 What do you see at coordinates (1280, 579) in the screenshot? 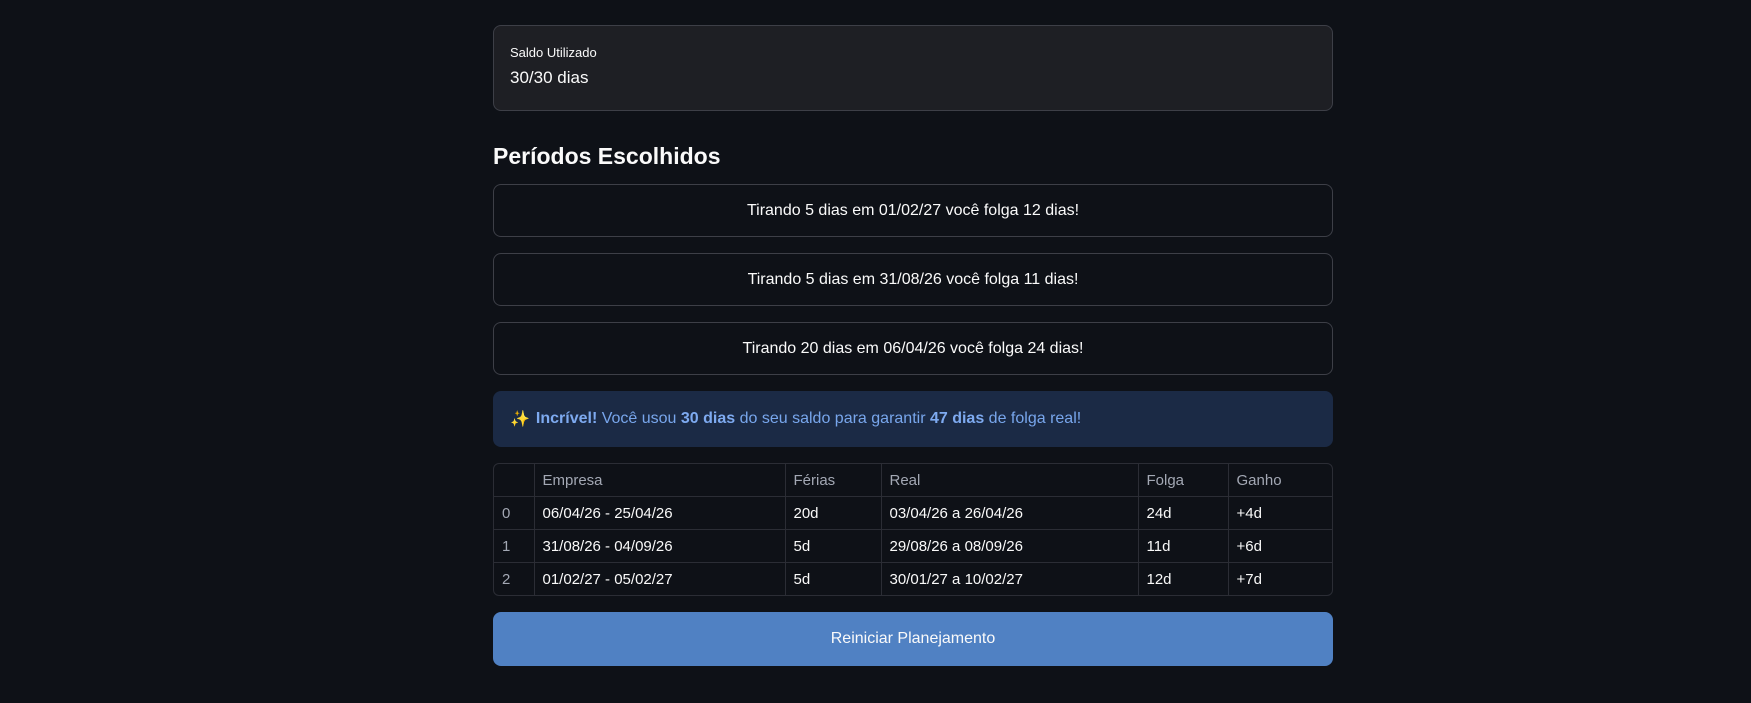
I see `table-cell: +7d` at bounding box center [1280, 579].